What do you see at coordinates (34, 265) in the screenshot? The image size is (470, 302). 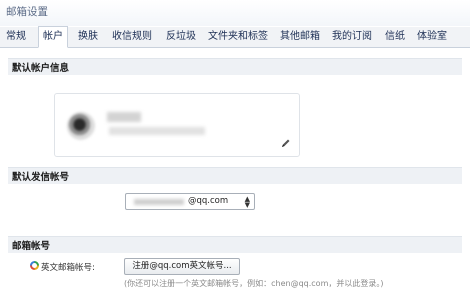 I see `qq-color-icon` at bounding box center [34, 265].